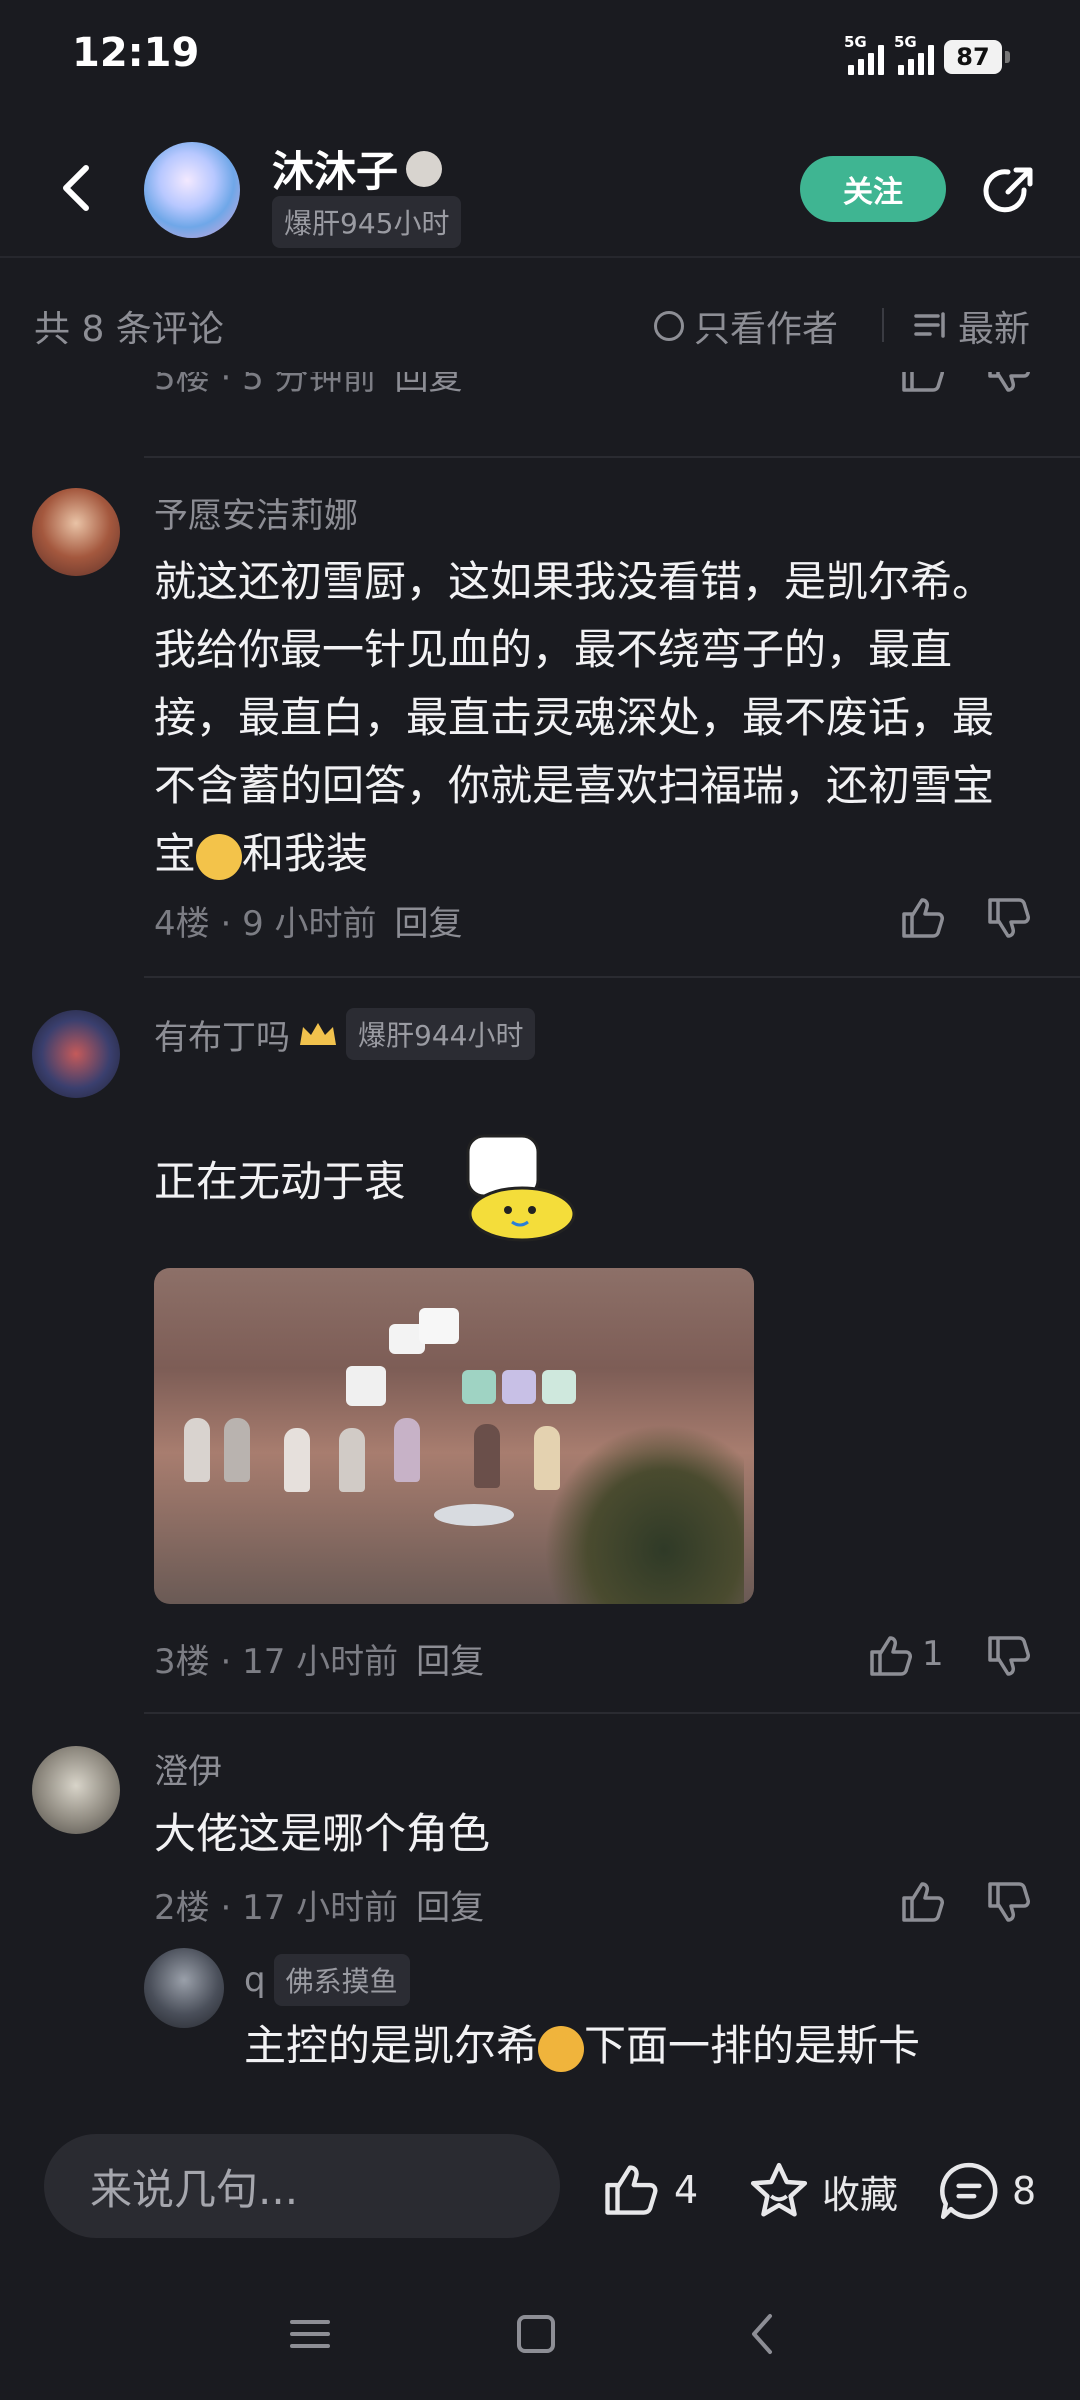 This screenshot has height=2400, width=1080. What do you see at coordinates (933, 1654) in the screenshot?
I see `like-count: 1` at bounding box center [933, 1654].